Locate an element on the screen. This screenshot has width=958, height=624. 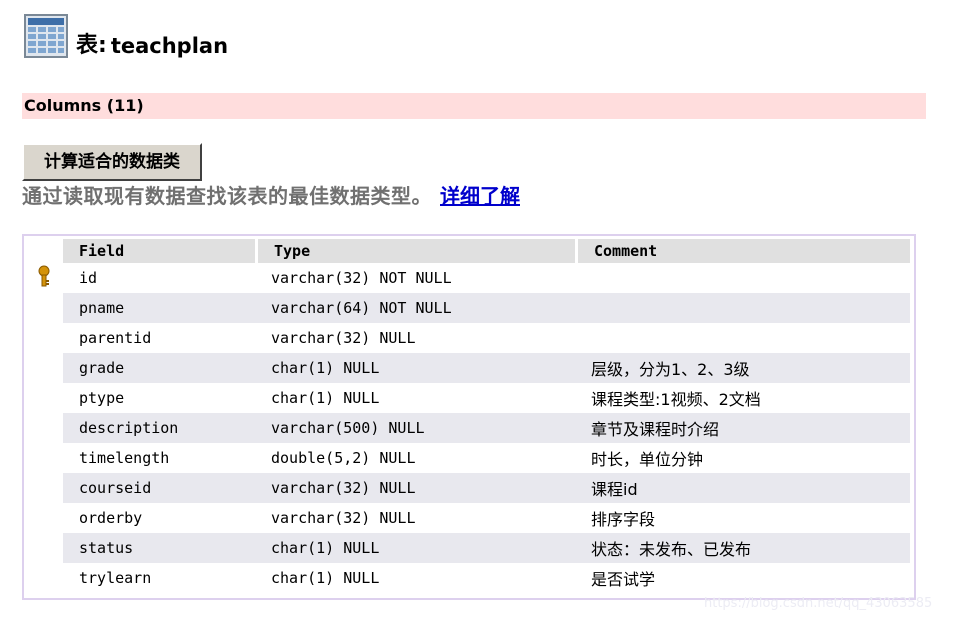
field-cell: description is located at coordinates (157, 428).